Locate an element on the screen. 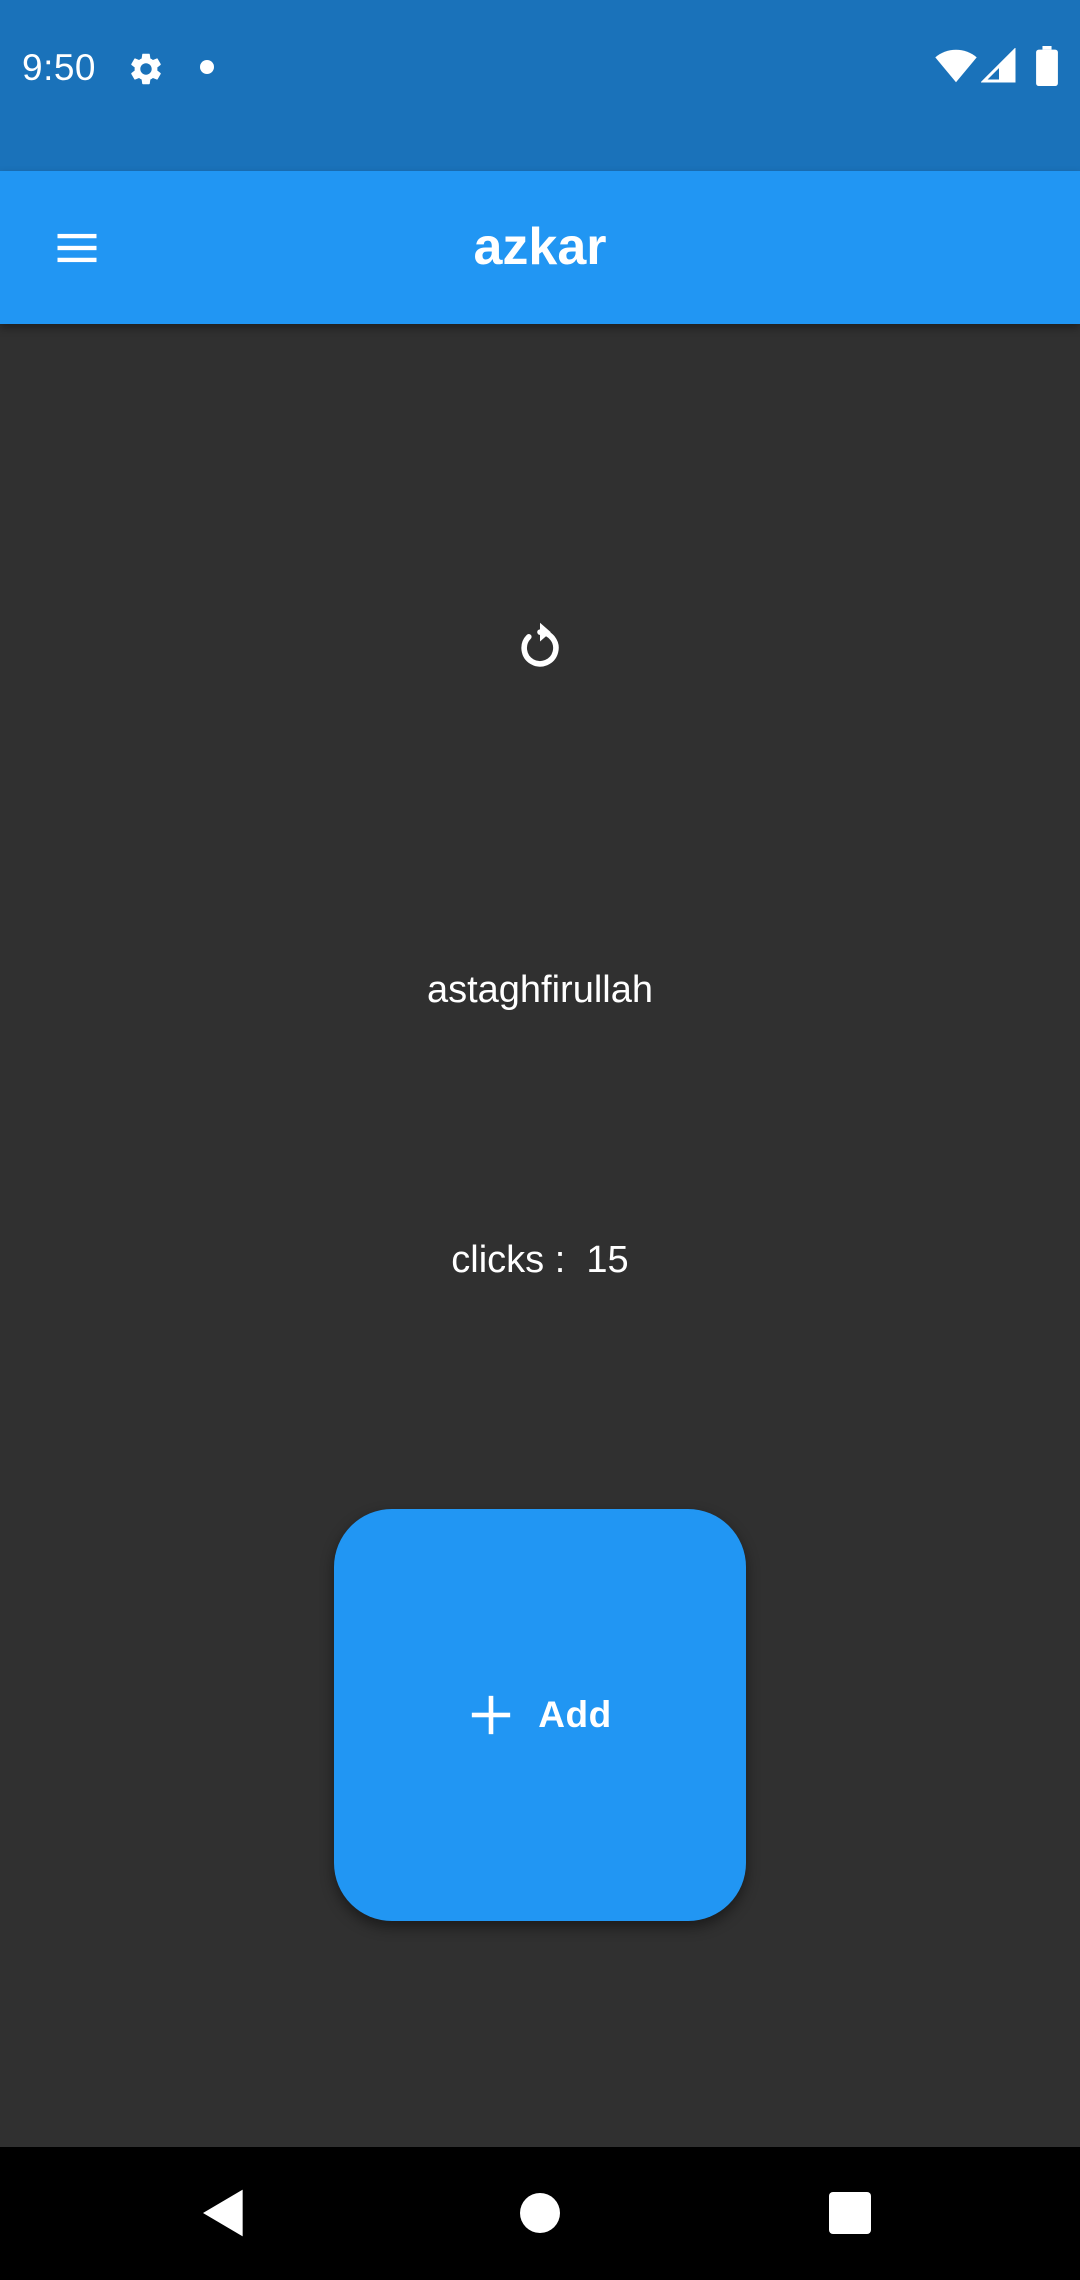 The width and height of the screenshot is (1080, 2280). zikr-text: astaghfirullah is located at coordinates (540, 990).